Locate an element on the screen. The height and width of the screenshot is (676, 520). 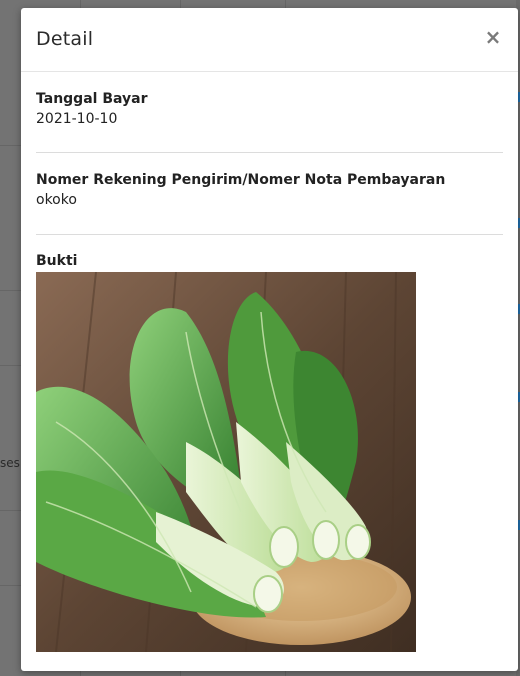
modal-header: Detail × is located at coordinates (269, 40).